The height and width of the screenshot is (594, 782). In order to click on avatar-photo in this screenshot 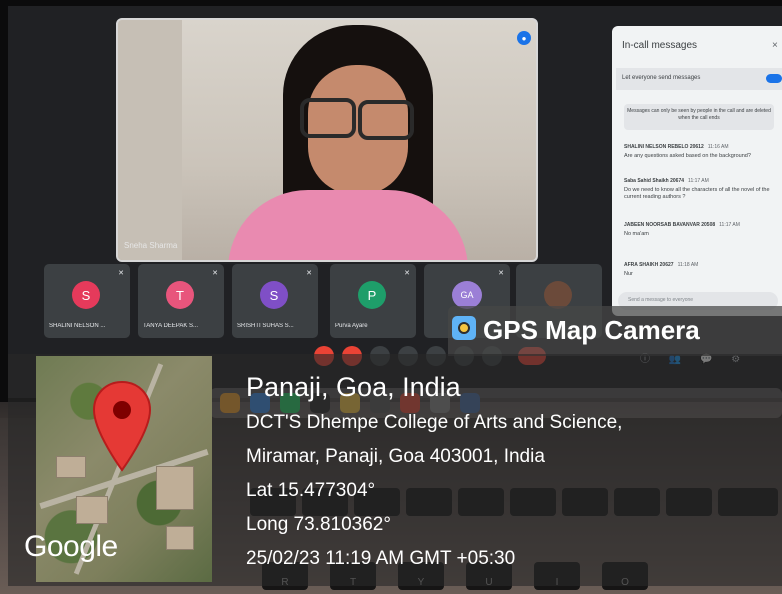, I will do `click(558, 295)`.